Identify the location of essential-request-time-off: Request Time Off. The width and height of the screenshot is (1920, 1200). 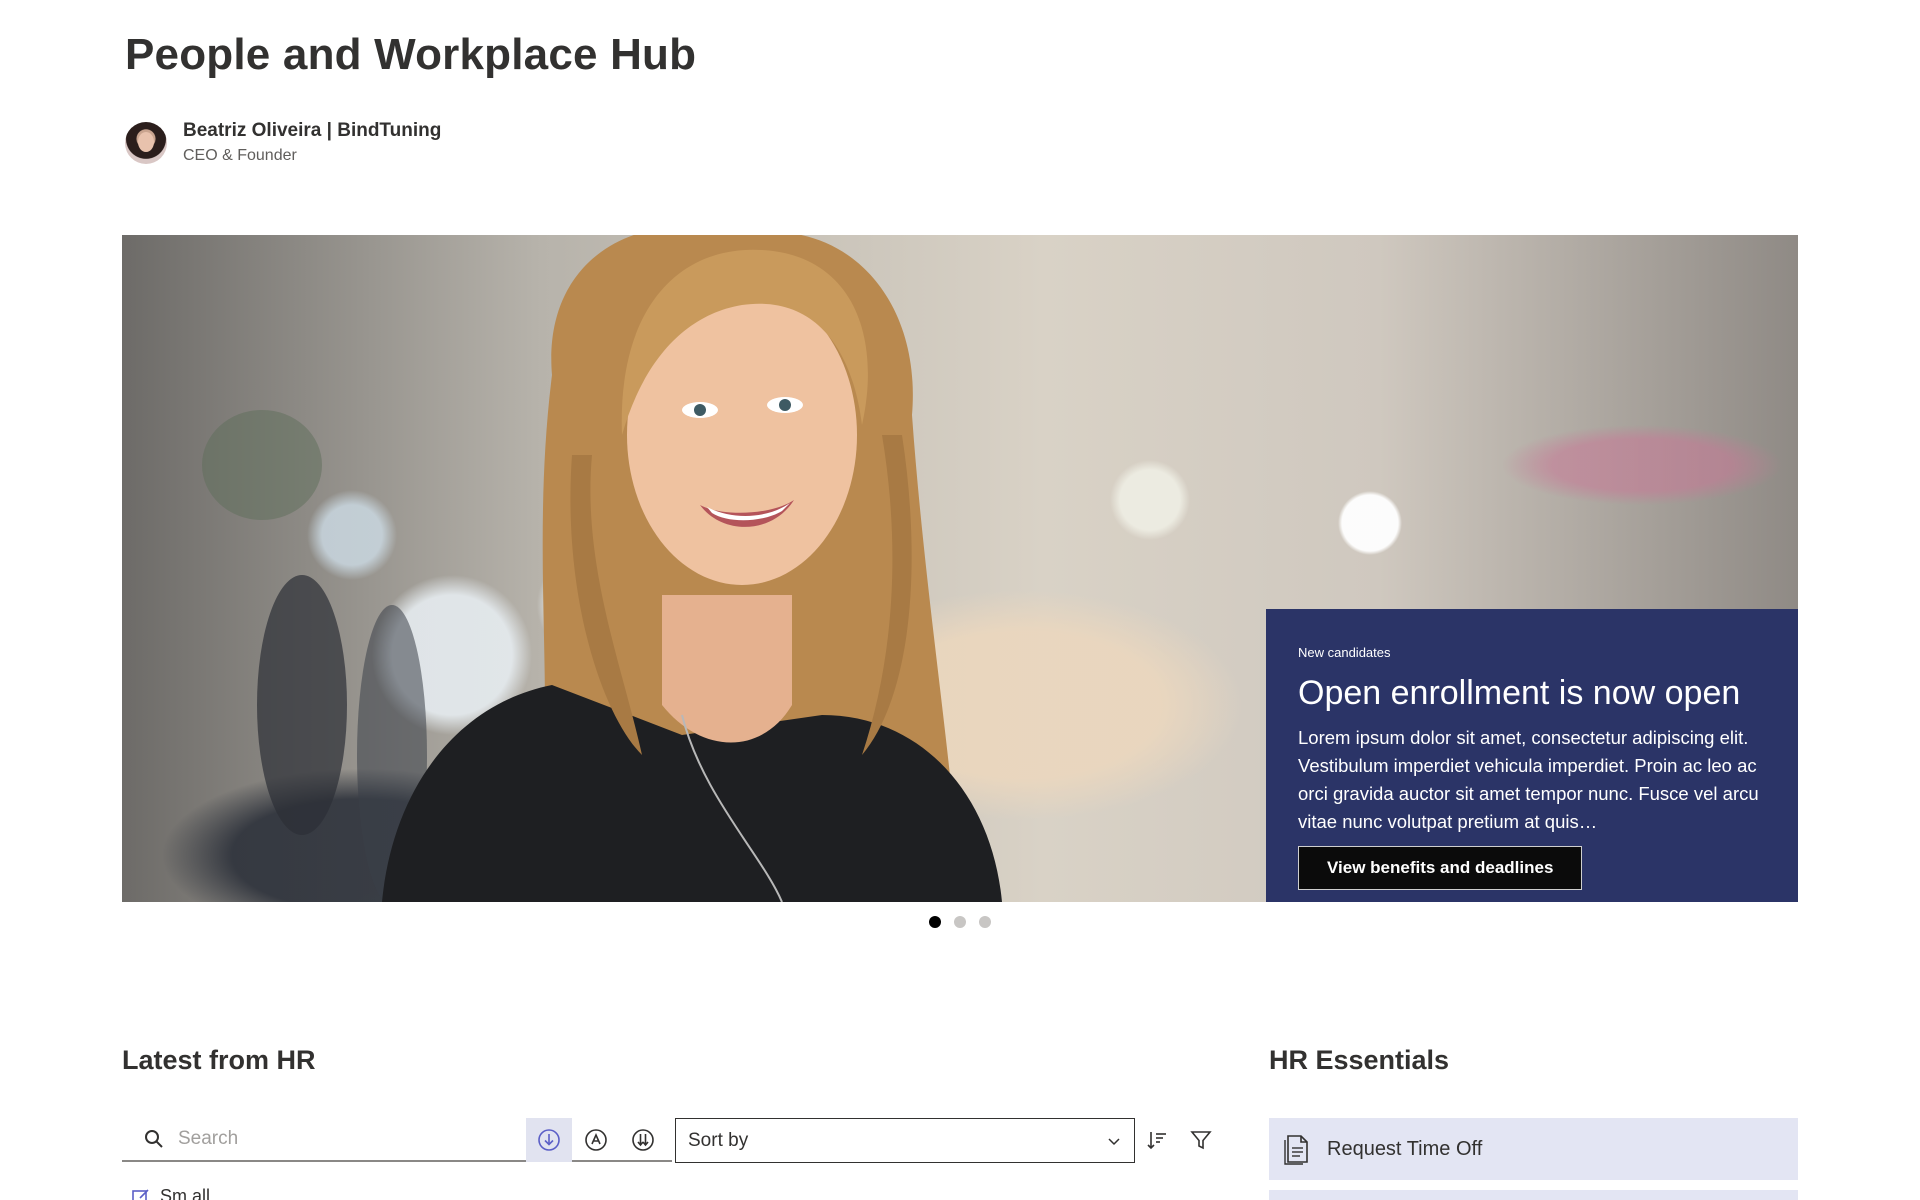
(1533, 1149).